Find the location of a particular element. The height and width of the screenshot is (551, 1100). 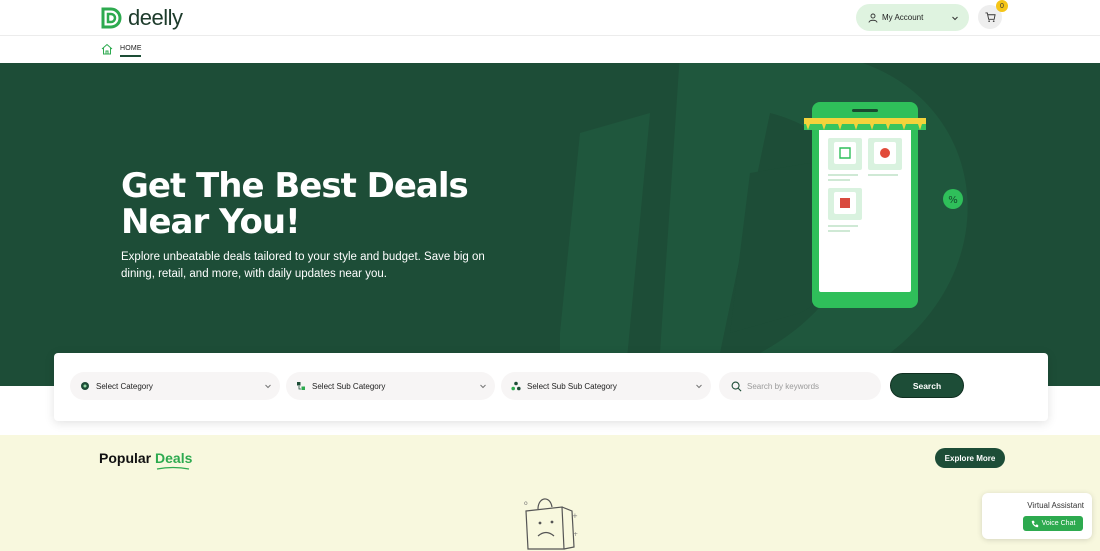

breadcrumb-home-link: HOME is located at coordinates (131, 48).